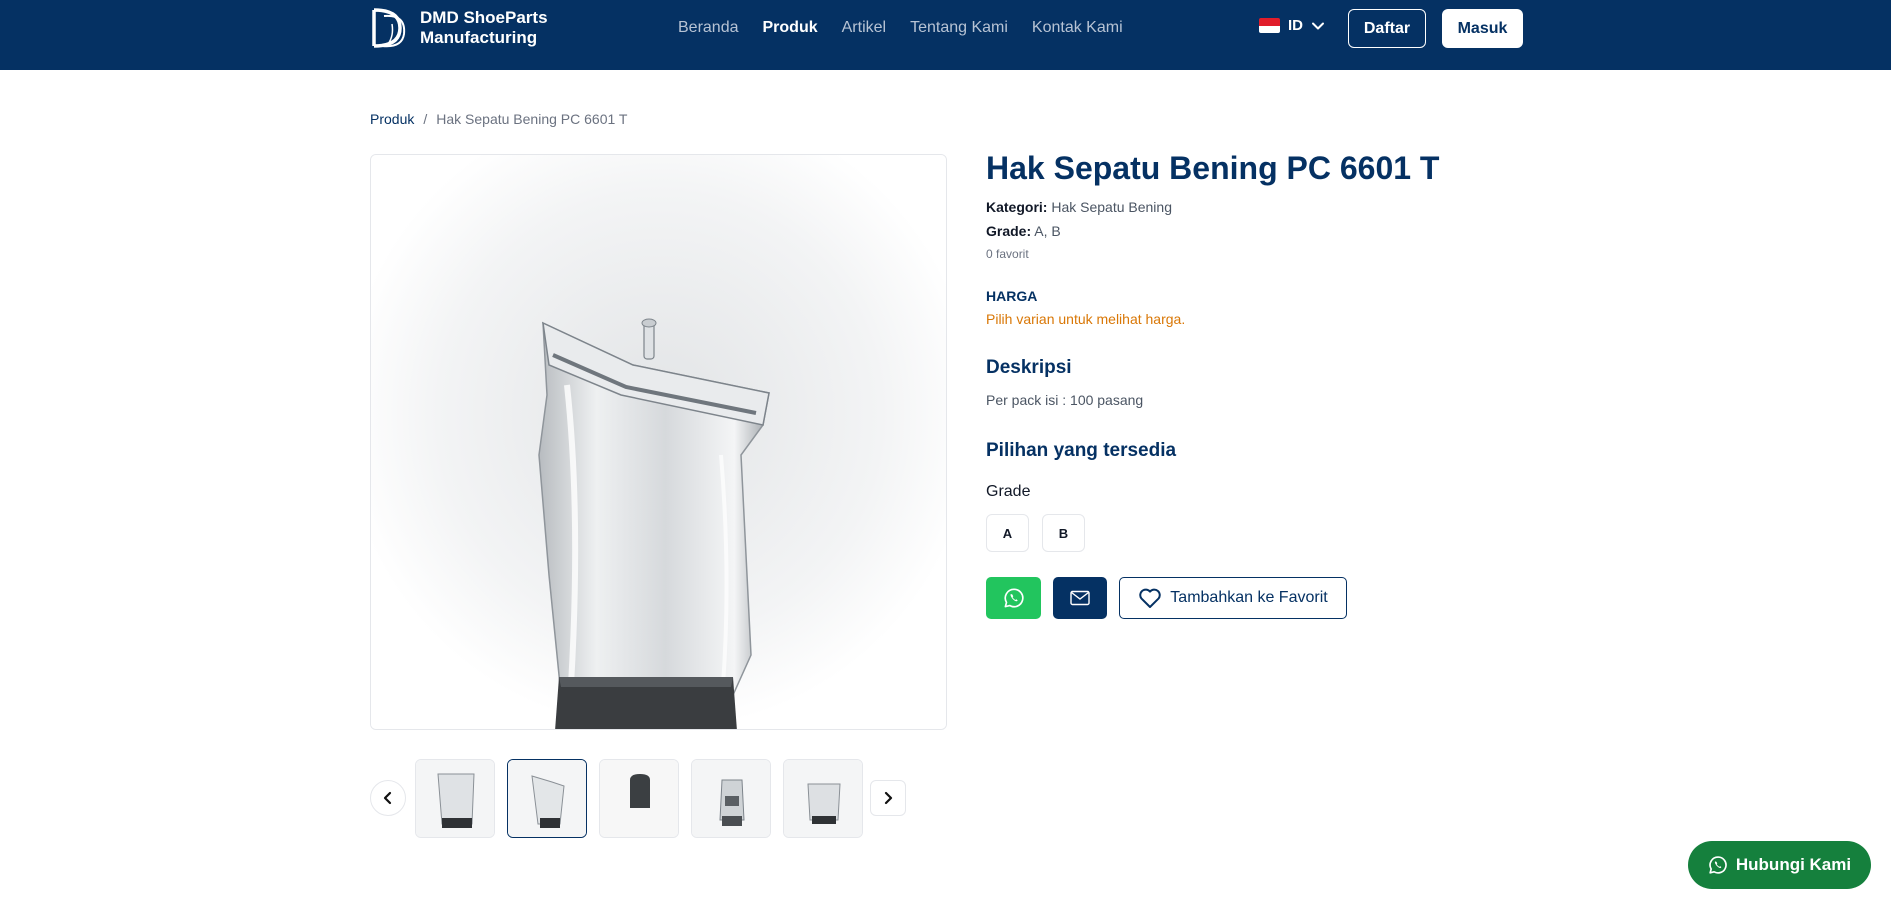  I want to click on breadcrumb-current: Hak Sepatu Bening PC 6601 T, so click(532, 119).